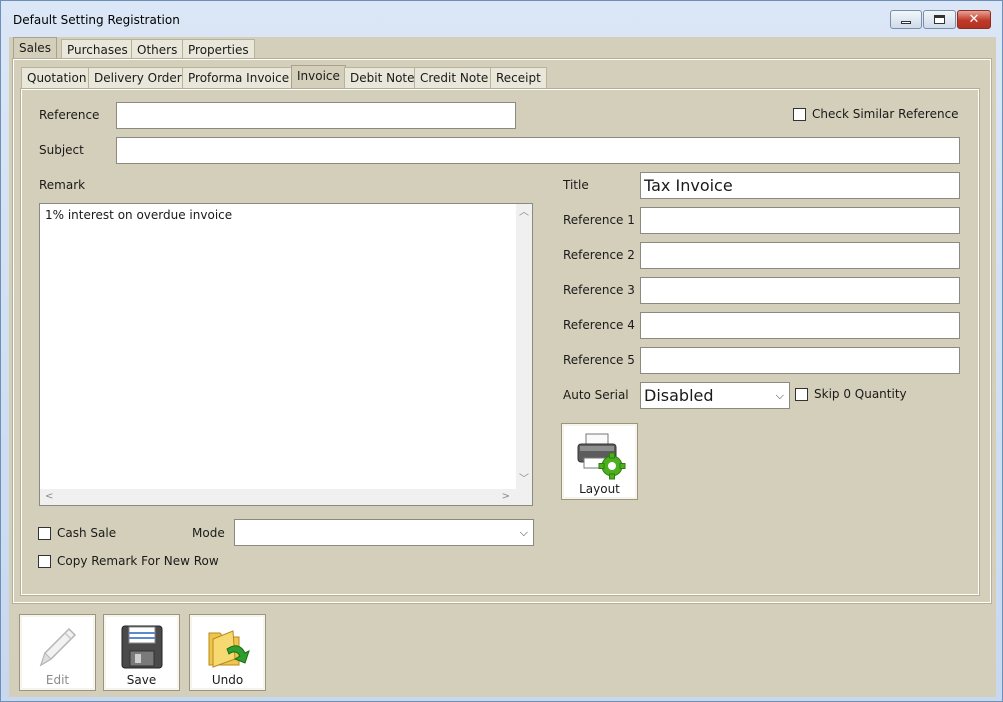 The image size is (1003, 702). What do you see at coordinates (208, 533) in the screenshot?
I see `mode-label: Mode` at bounding box center [208, 533].